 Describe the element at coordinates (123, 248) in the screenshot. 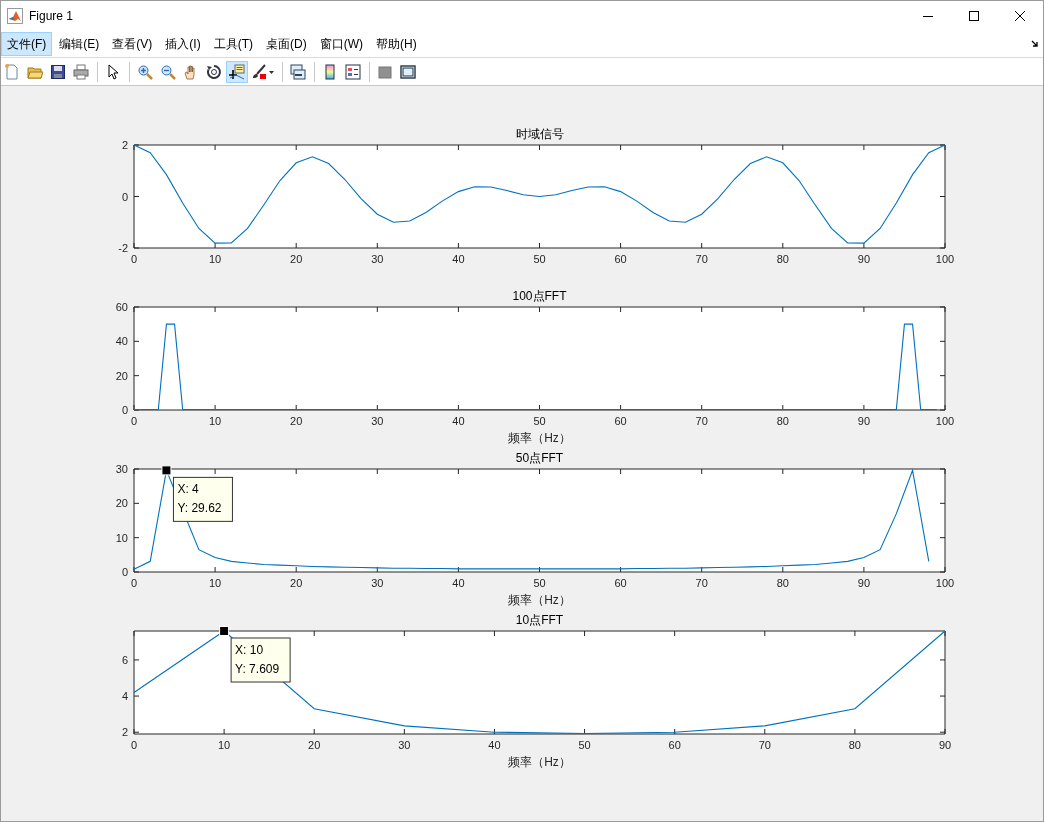

I see `tick-label: -2` at that location.